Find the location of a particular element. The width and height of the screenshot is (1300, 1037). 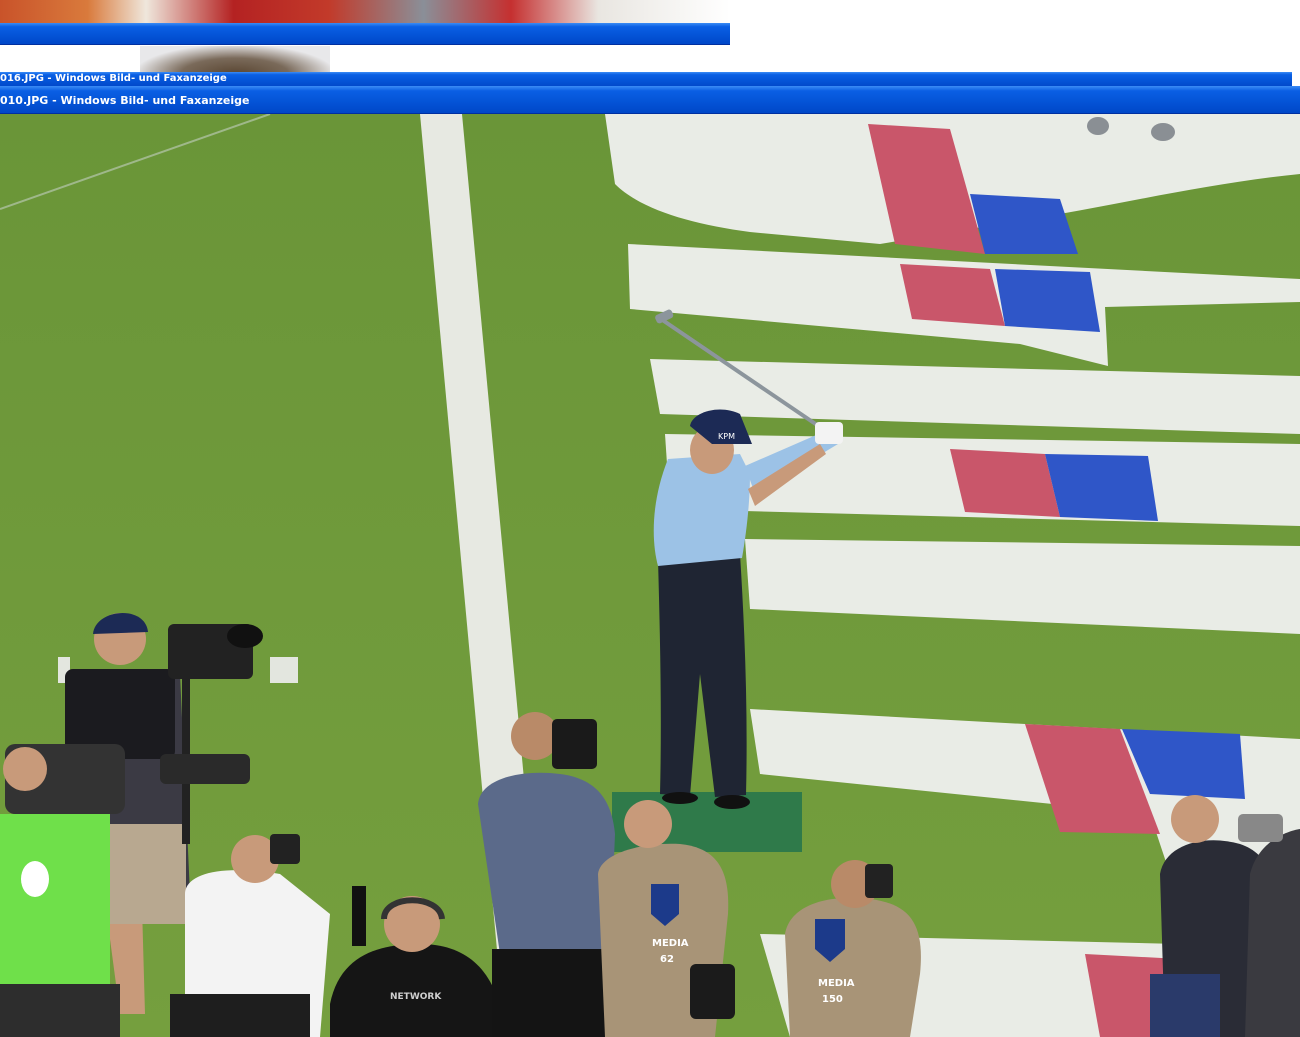

vest-number: 150 is located at coordinates (832, 999).